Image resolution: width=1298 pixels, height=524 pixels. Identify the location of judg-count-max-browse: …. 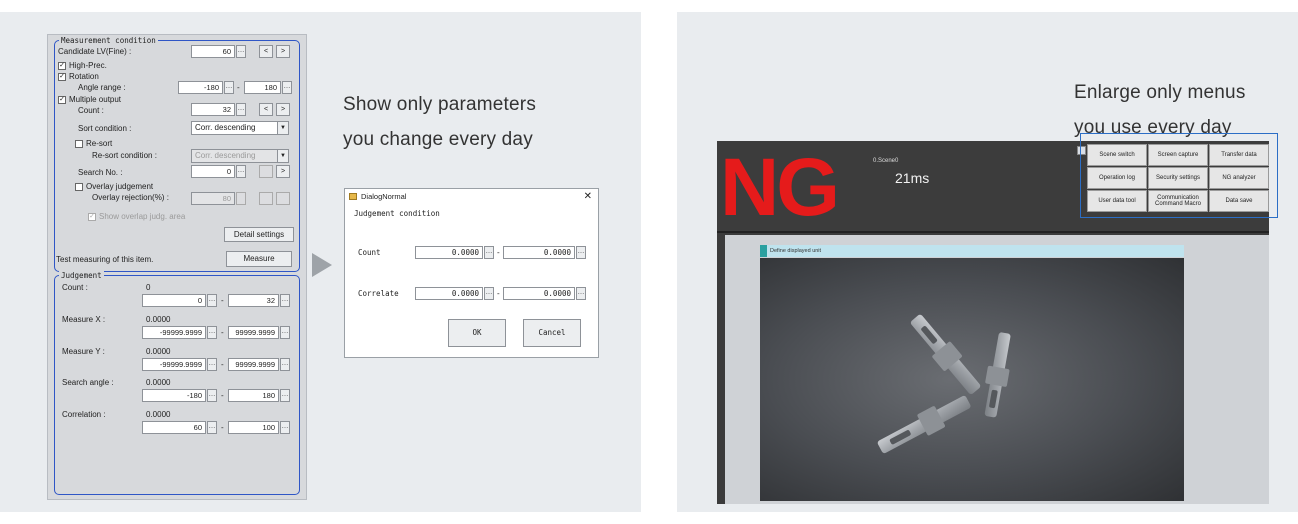
(285, 300).